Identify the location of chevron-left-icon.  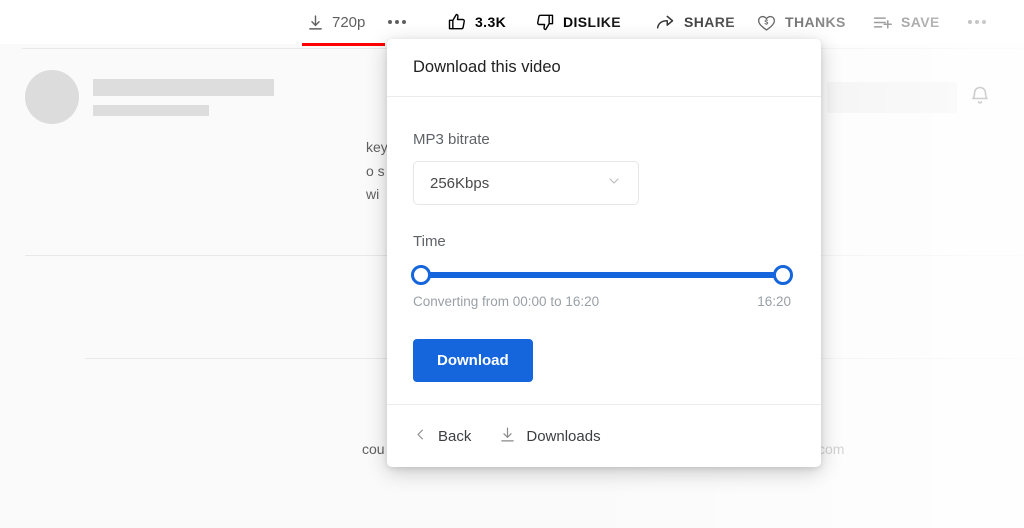
(420, 436).